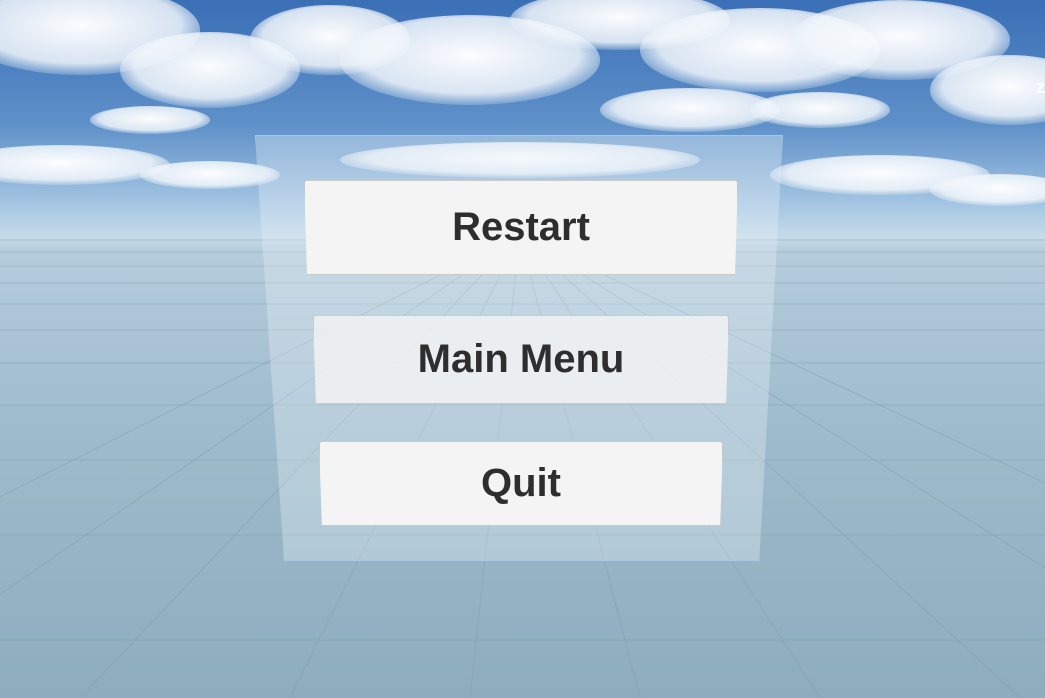 This screenshot has width=1045, height=698. I want to click on main-menu-button-label: Main Menu, so click(521, 359).